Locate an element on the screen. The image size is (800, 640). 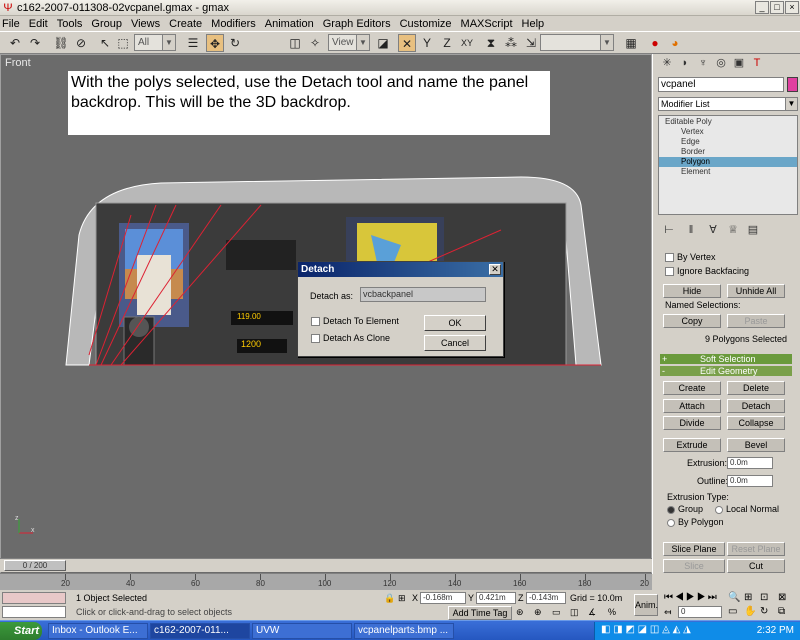
detach-to-element-checkbox is located at coordinates (315, 321).